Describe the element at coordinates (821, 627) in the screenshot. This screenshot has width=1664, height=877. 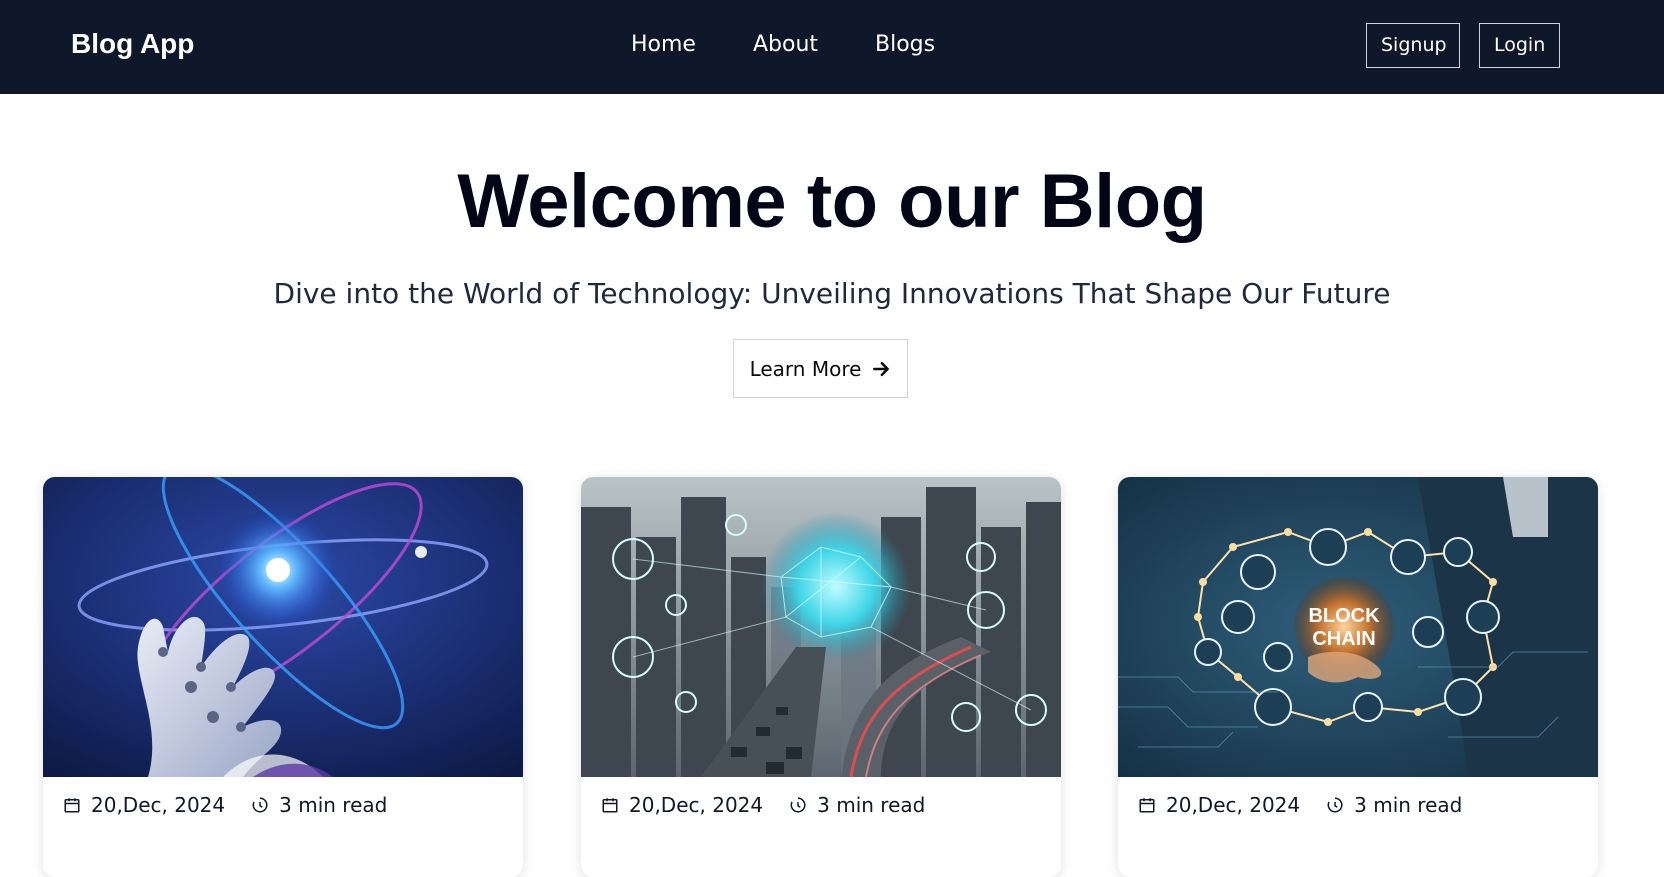
I see `card-image-smart-city` at that location.